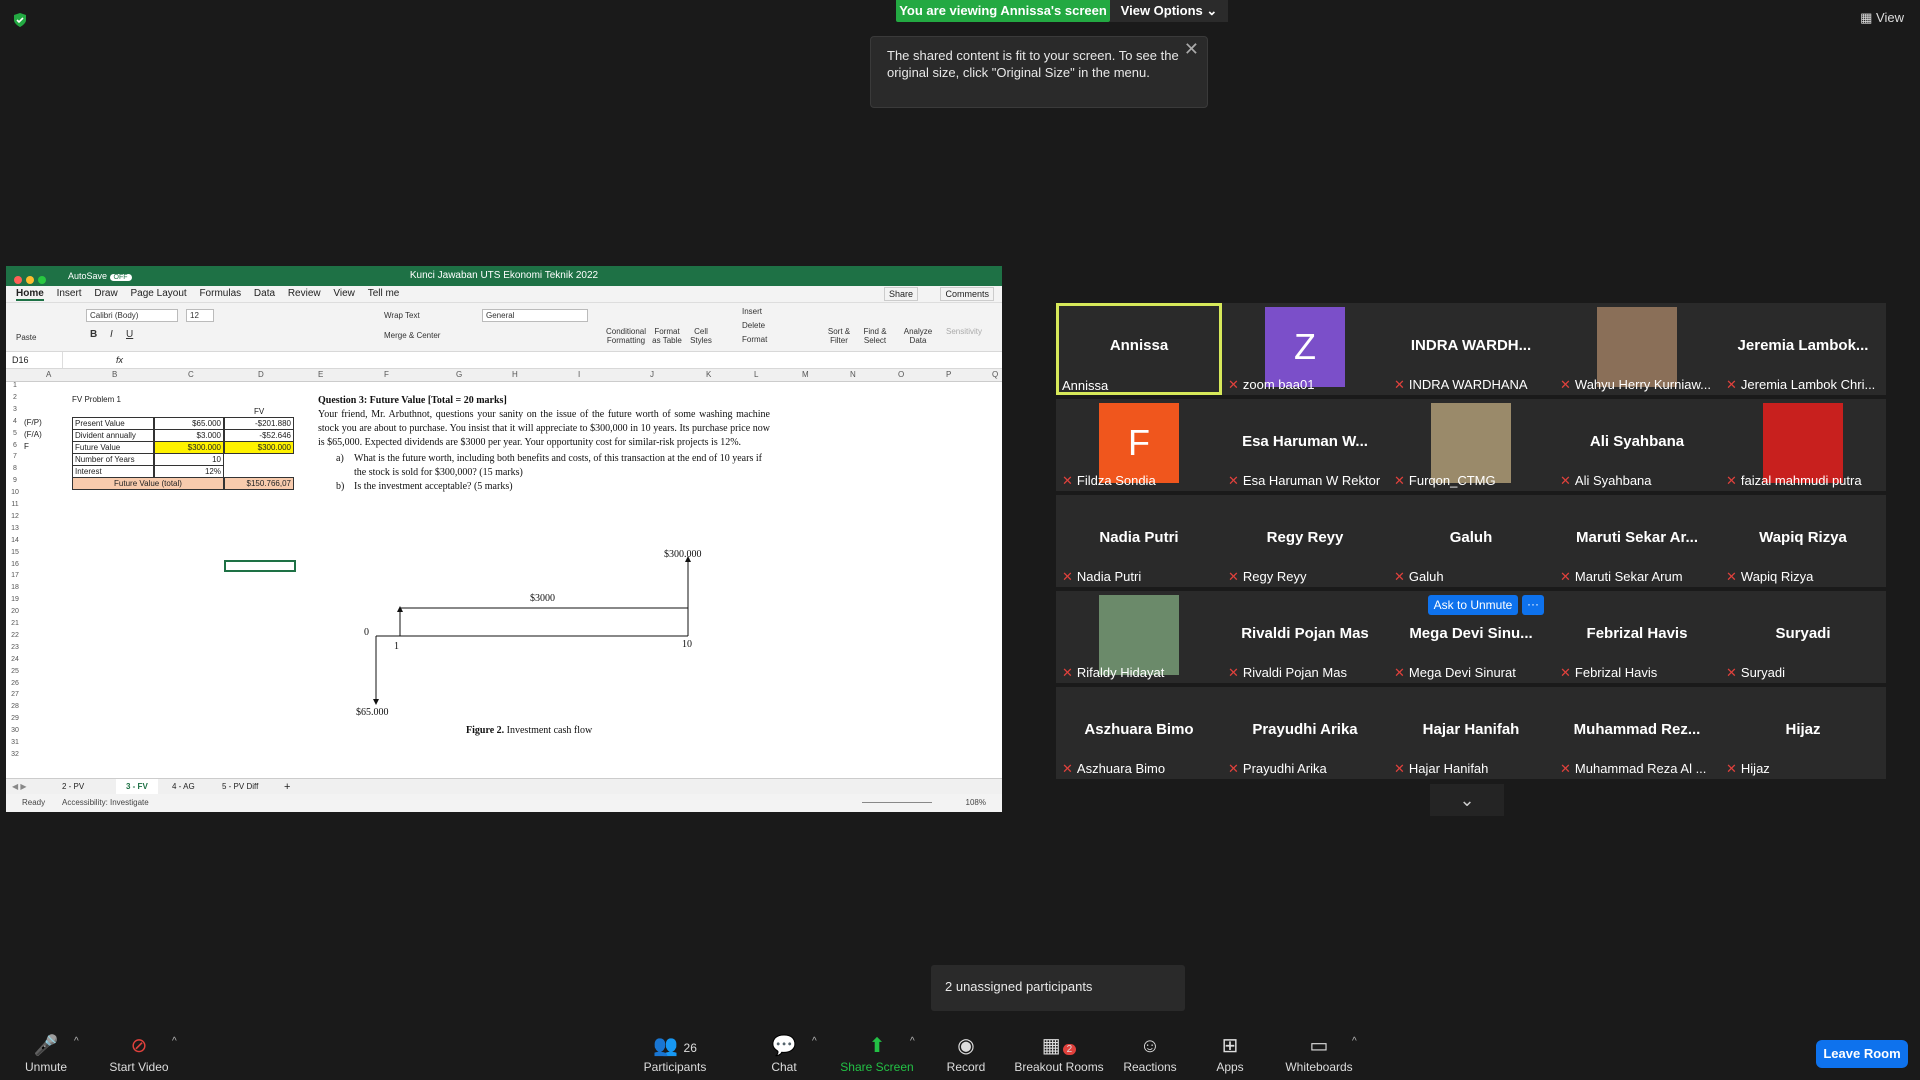 Image resolution: width=1920 pixels, height=1080 pixels. I want to click on unmute-button: 🎤 Unmute, so click(46, 1054).